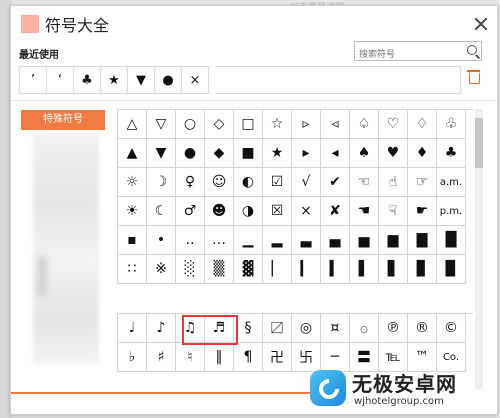 The width and height of the screenshot is (500, 418). Describe the element at coordinates (364, 124) in the screenshot. I see `symbol-cell: ♤` at that location.